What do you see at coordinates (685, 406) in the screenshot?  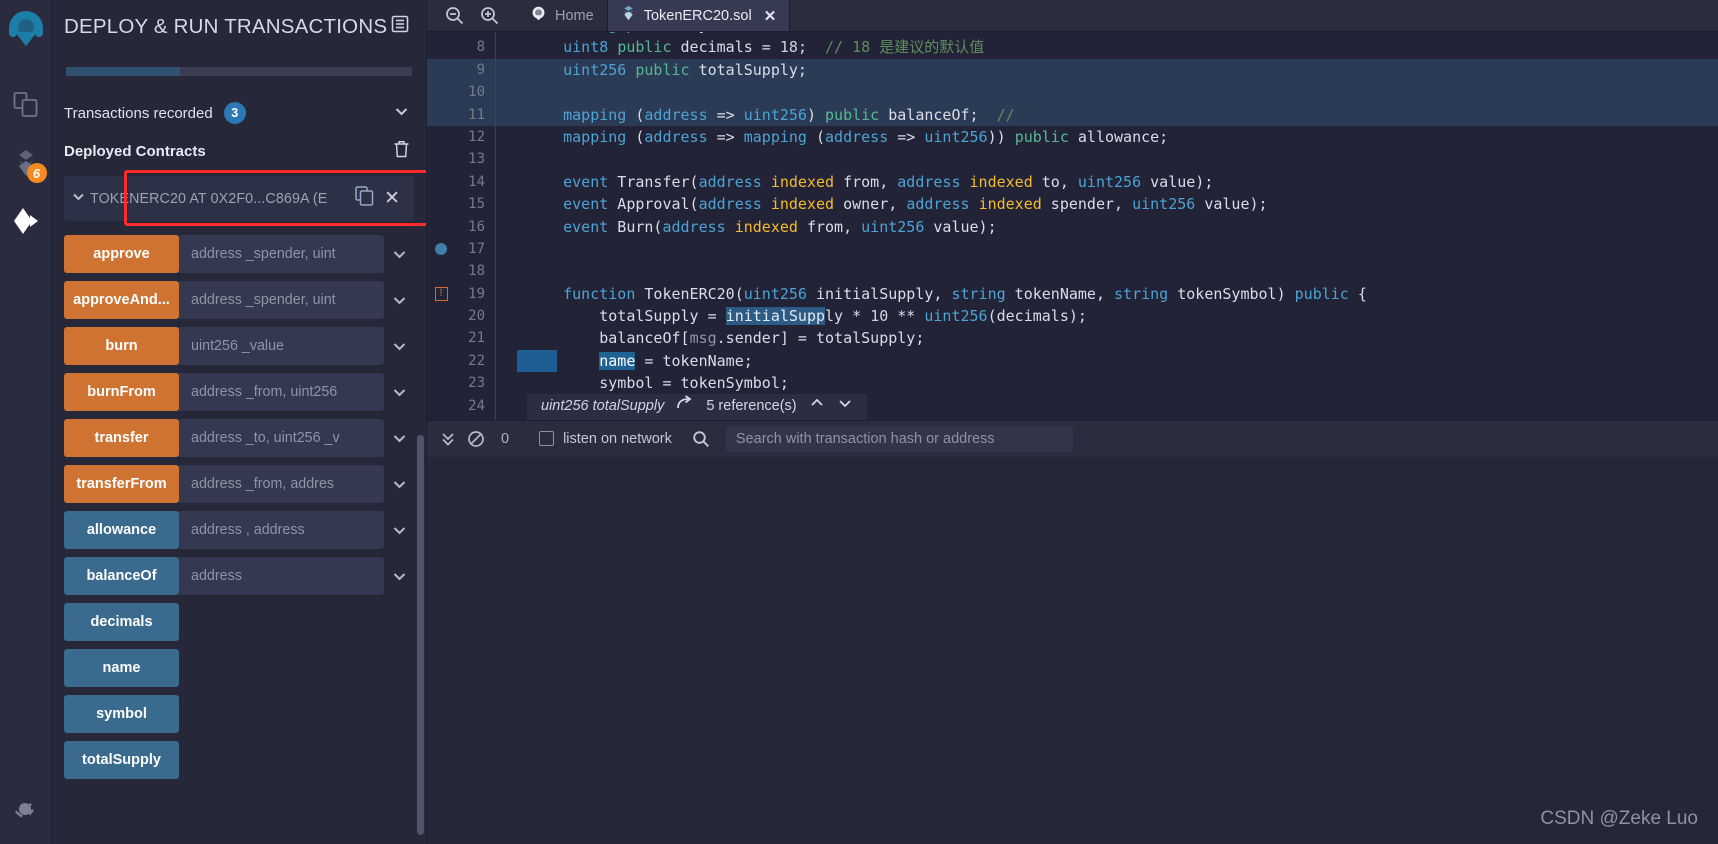 I see `arrow-redo-icon` at bounding box center [685, 406].